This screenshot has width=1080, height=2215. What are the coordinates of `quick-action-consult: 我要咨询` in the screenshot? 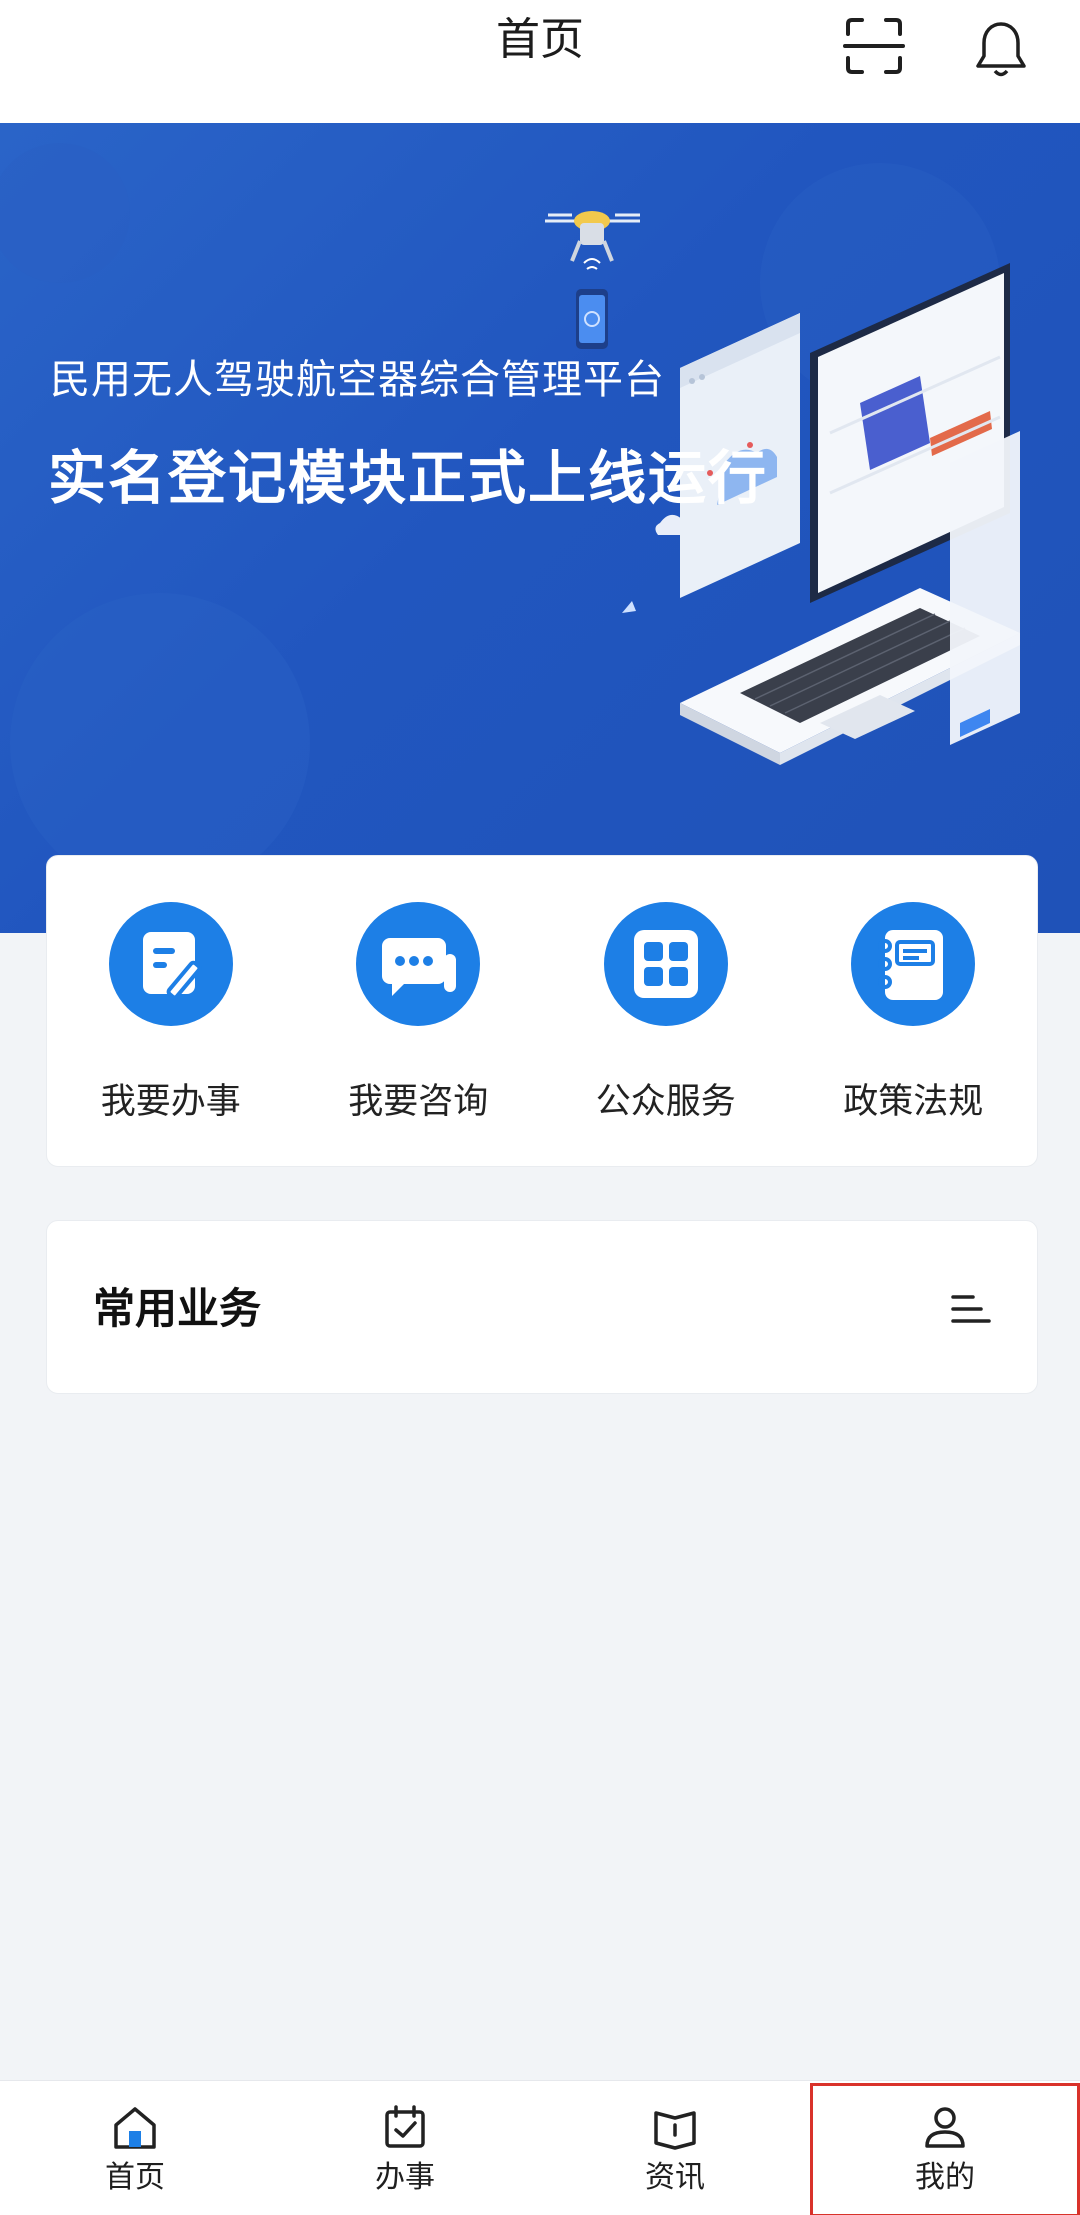 It's located at (419, 1011).